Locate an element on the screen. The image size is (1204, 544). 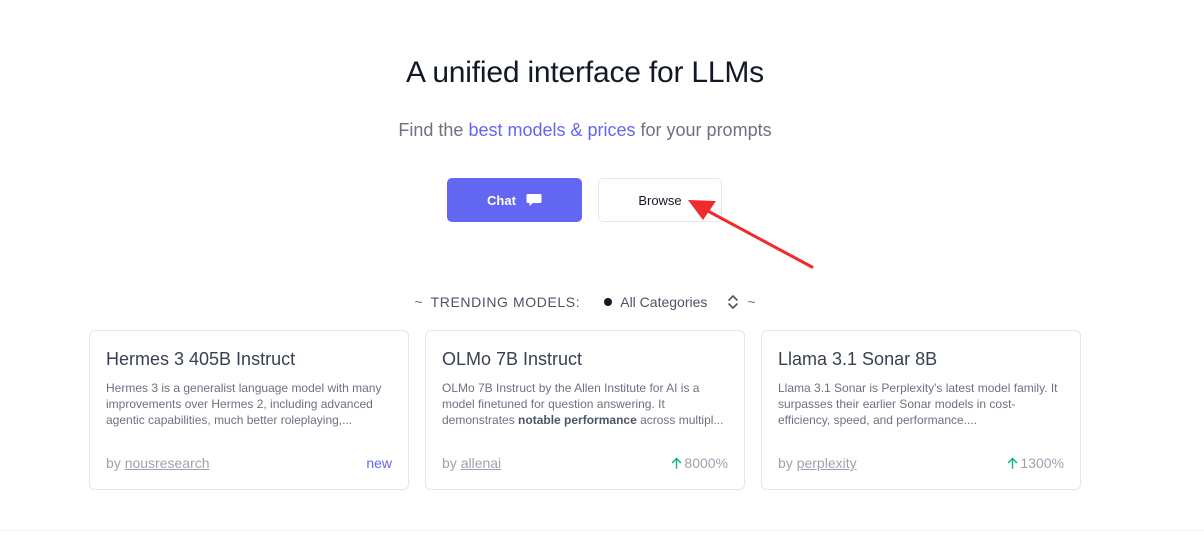
category-dot-icon is located at coordinates (608, 302).